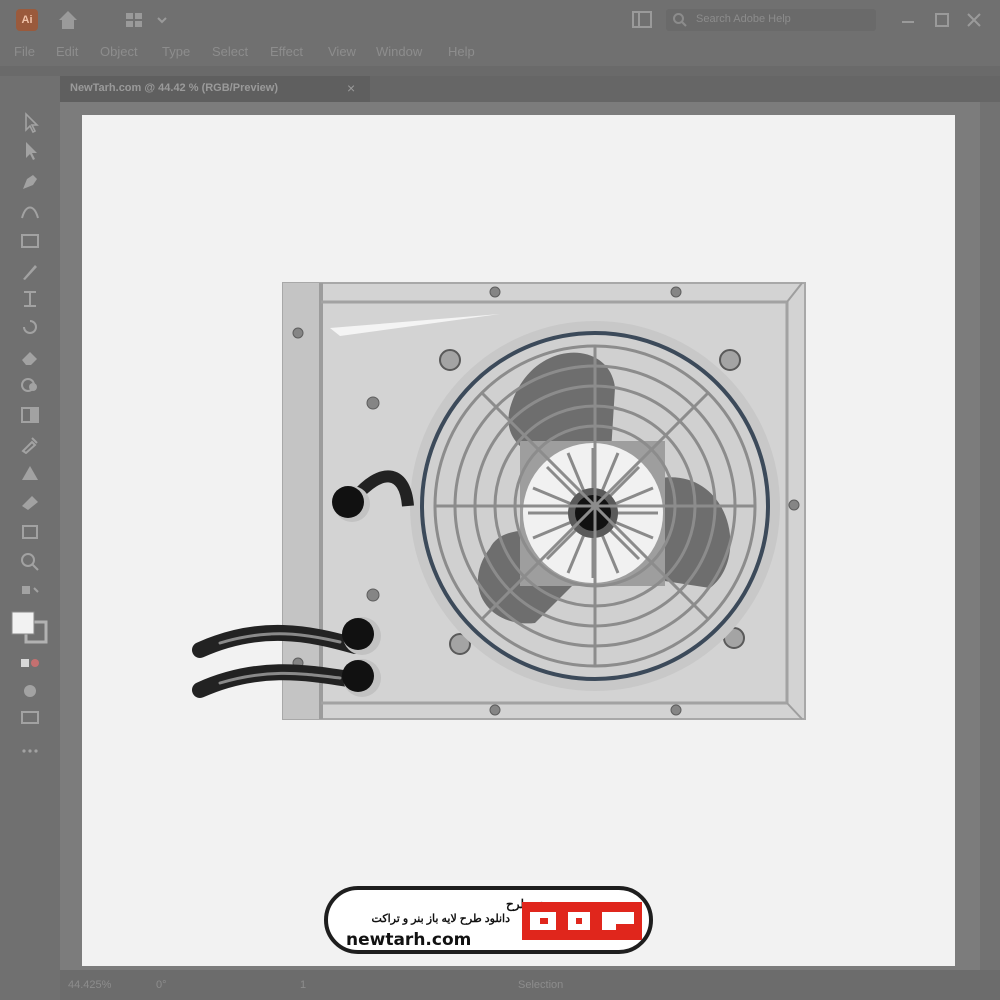 The image size is (1000, 1000). I want to click on menu-object: Object, so click(119, 51).